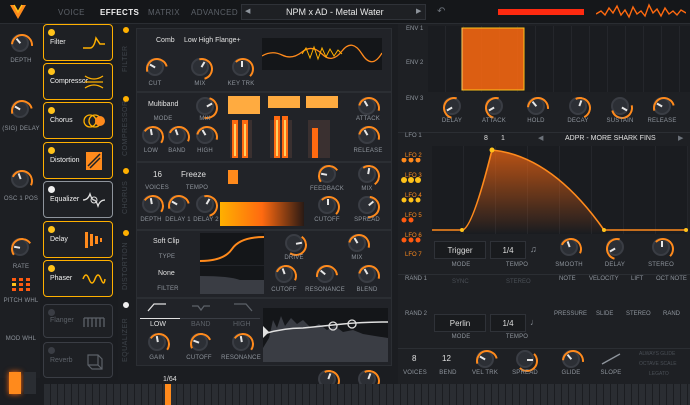  I want to click on distortion-drive-knob, so click(294, 243).